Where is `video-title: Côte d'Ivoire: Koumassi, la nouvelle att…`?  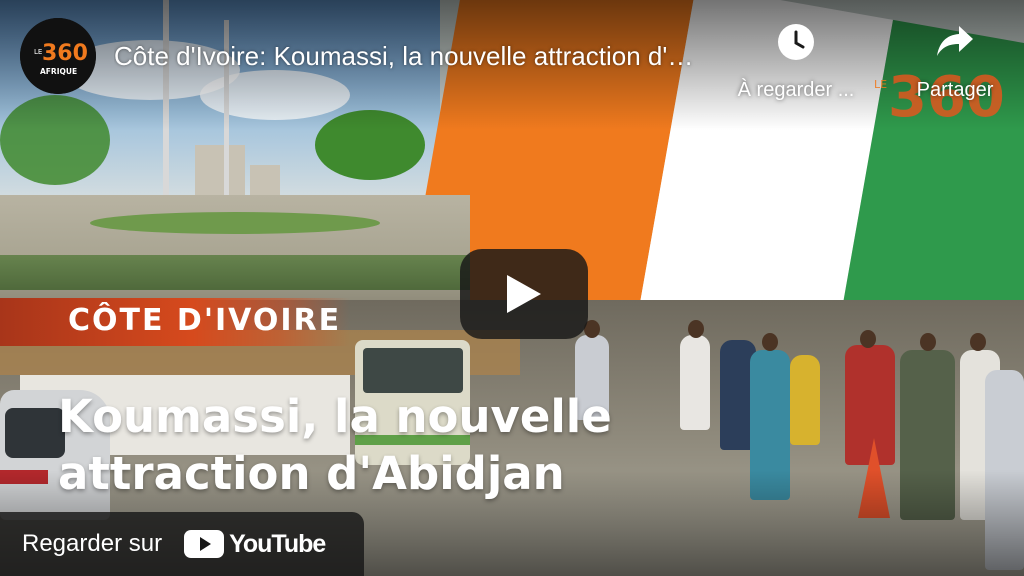
video-title: Côte d'Ivoire: Koumassi, la nouvelle att… is located at coordinates (409, 56).